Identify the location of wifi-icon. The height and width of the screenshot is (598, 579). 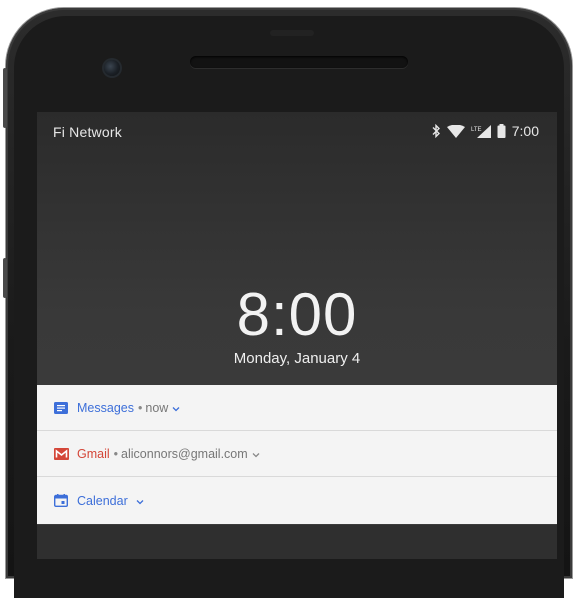
(455, 131).